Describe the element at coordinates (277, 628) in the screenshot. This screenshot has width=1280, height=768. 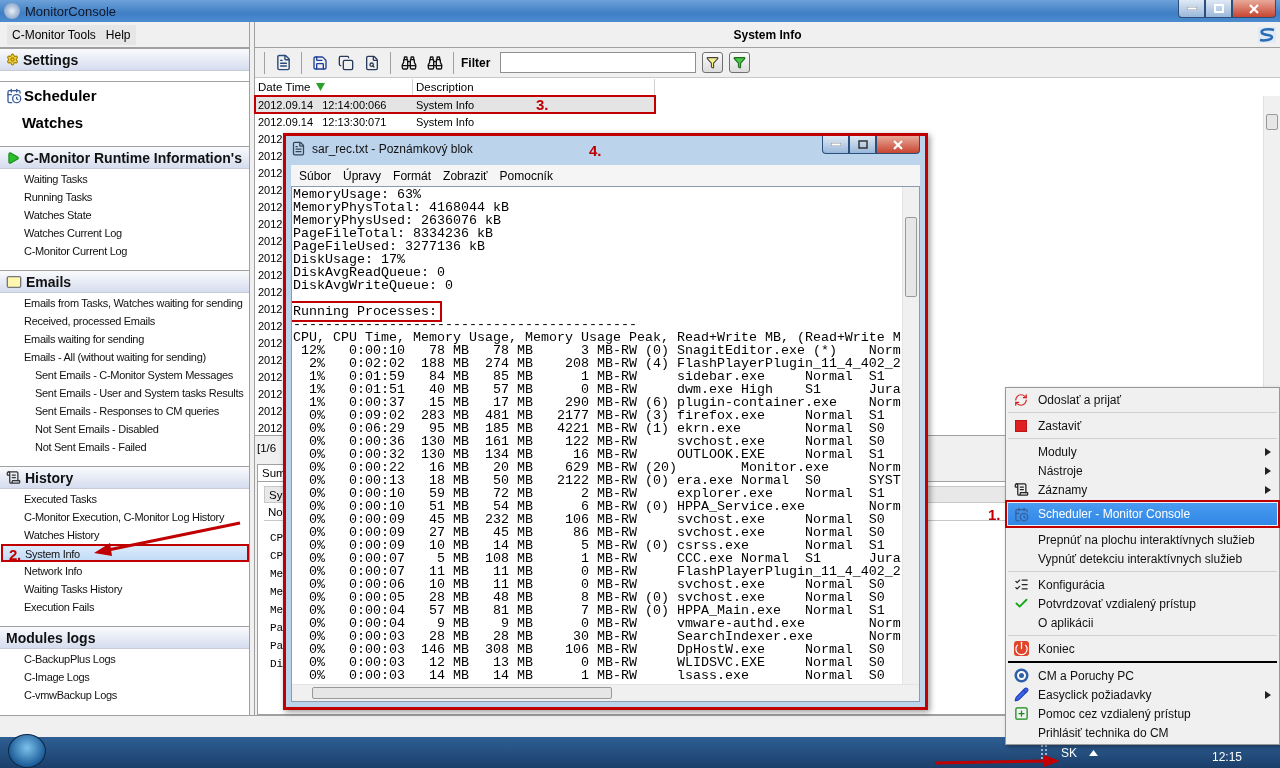
I see `text-line: Pa` at that location.